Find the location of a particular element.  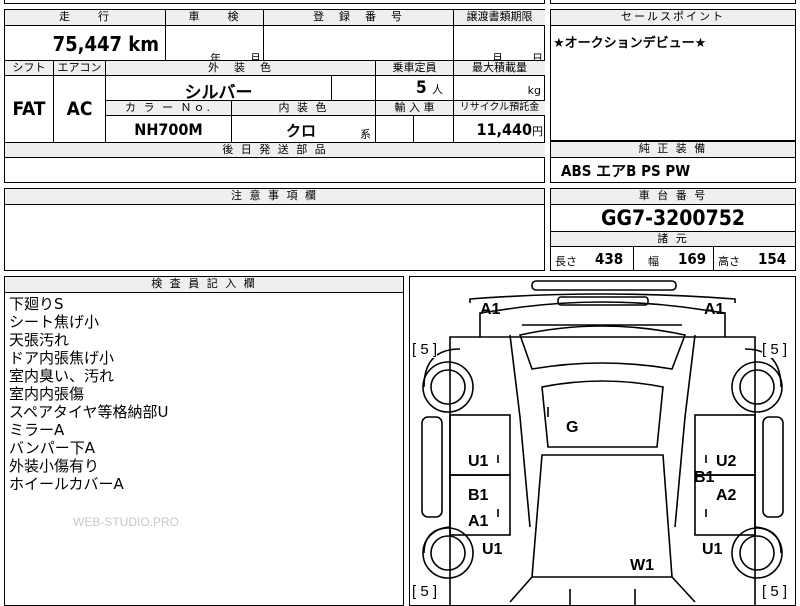

mark-roof: G is located at coordinates (572, 427).